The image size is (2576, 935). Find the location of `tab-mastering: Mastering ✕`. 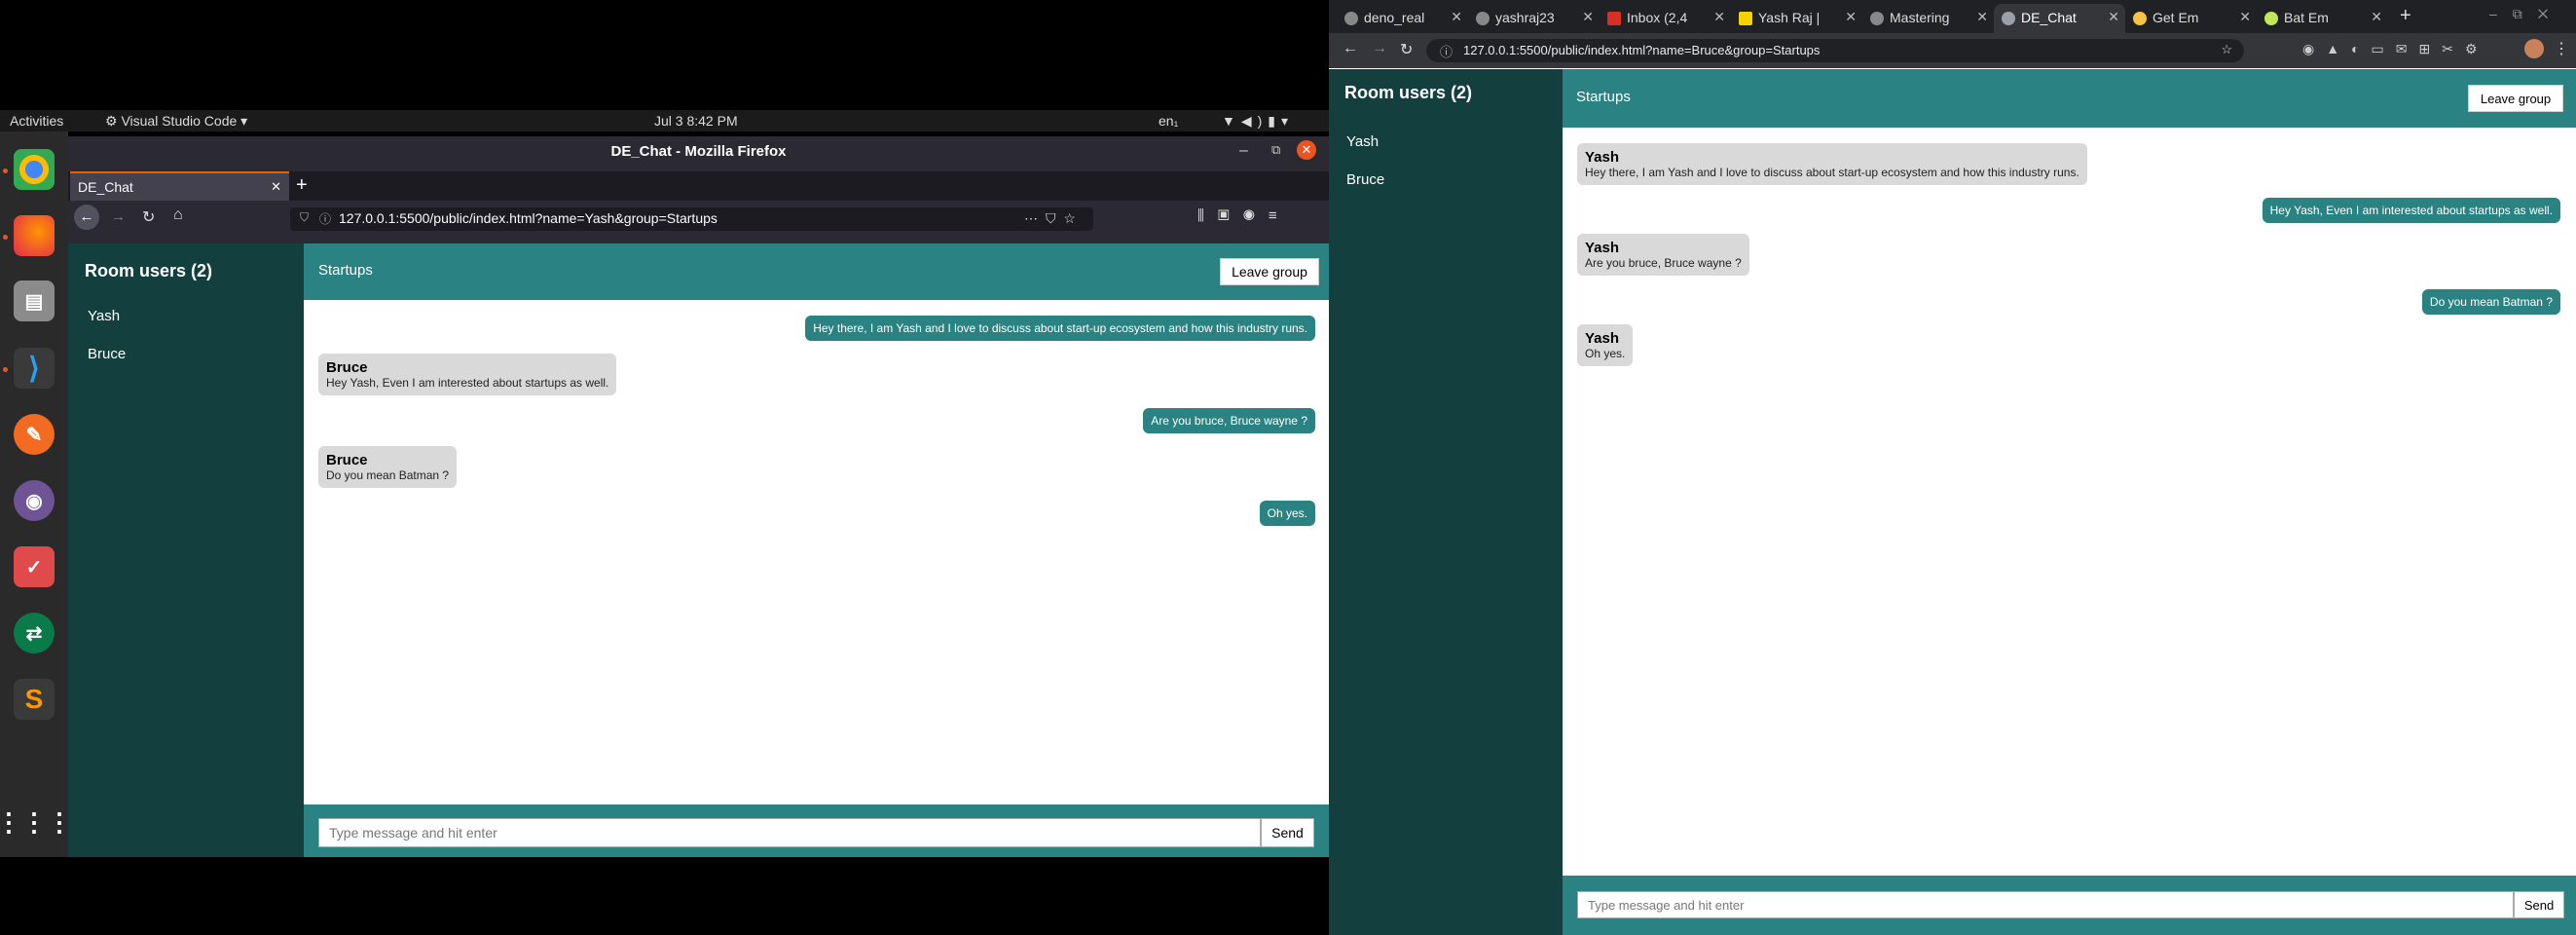

tab-mastering: Mastering ✕ is located at coordinates (1928, 19).